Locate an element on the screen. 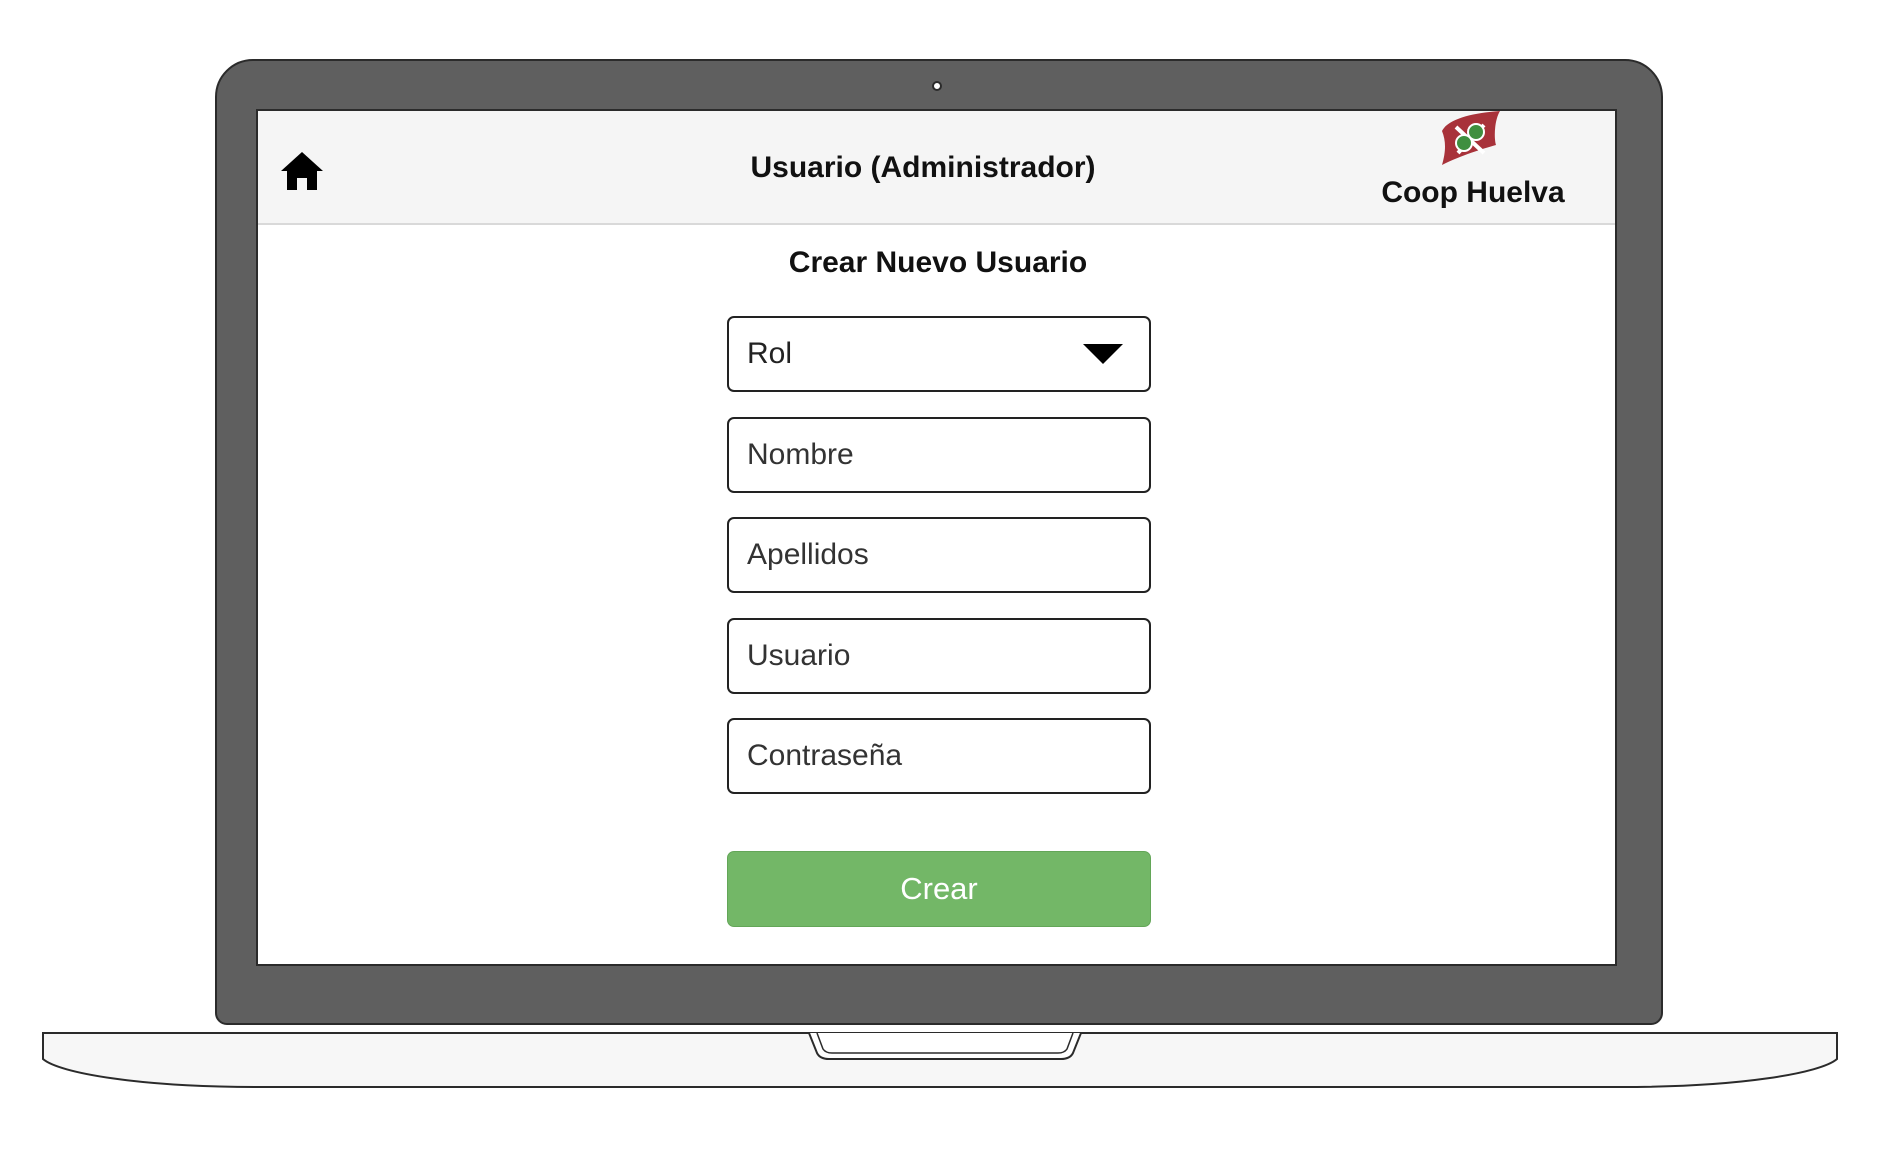 The height and width of the screenshot is (1157, 1887). camera-icon is located at coordinates (937, 86).